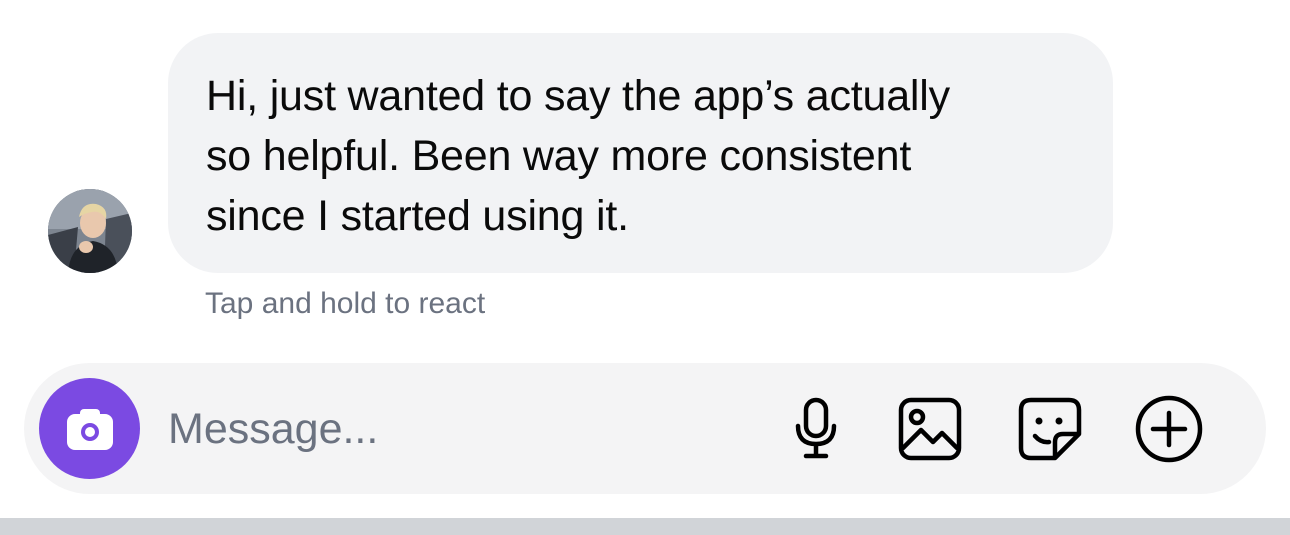  I want to click on sticker-button, so click(1050, 429).